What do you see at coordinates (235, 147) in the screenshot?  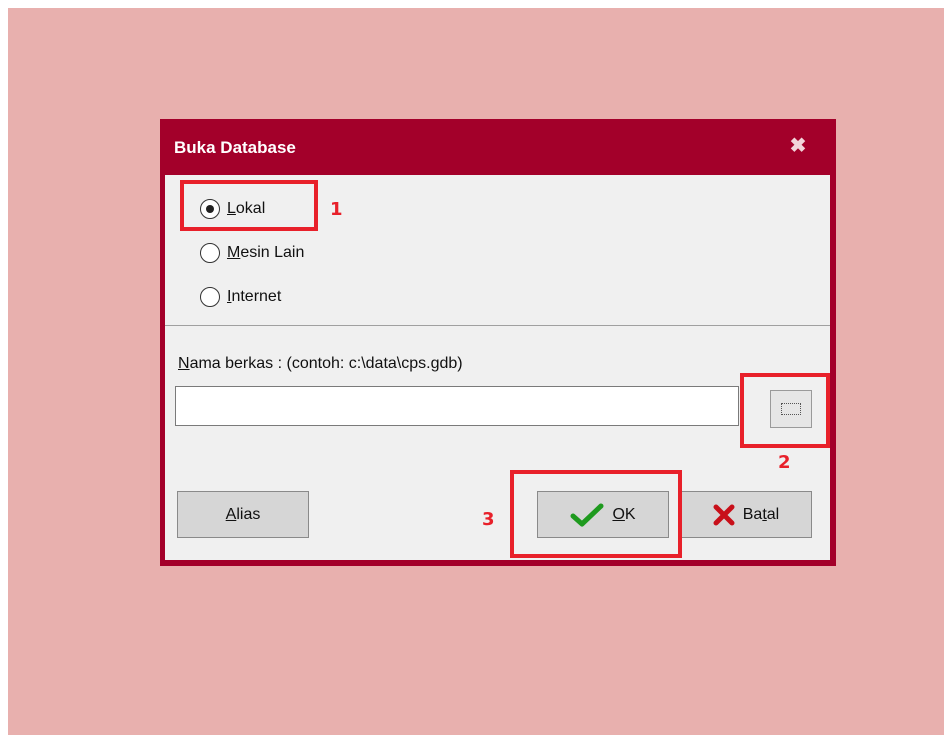 I see `dialog-title: Buka Database` at bounding box center [235, 147].